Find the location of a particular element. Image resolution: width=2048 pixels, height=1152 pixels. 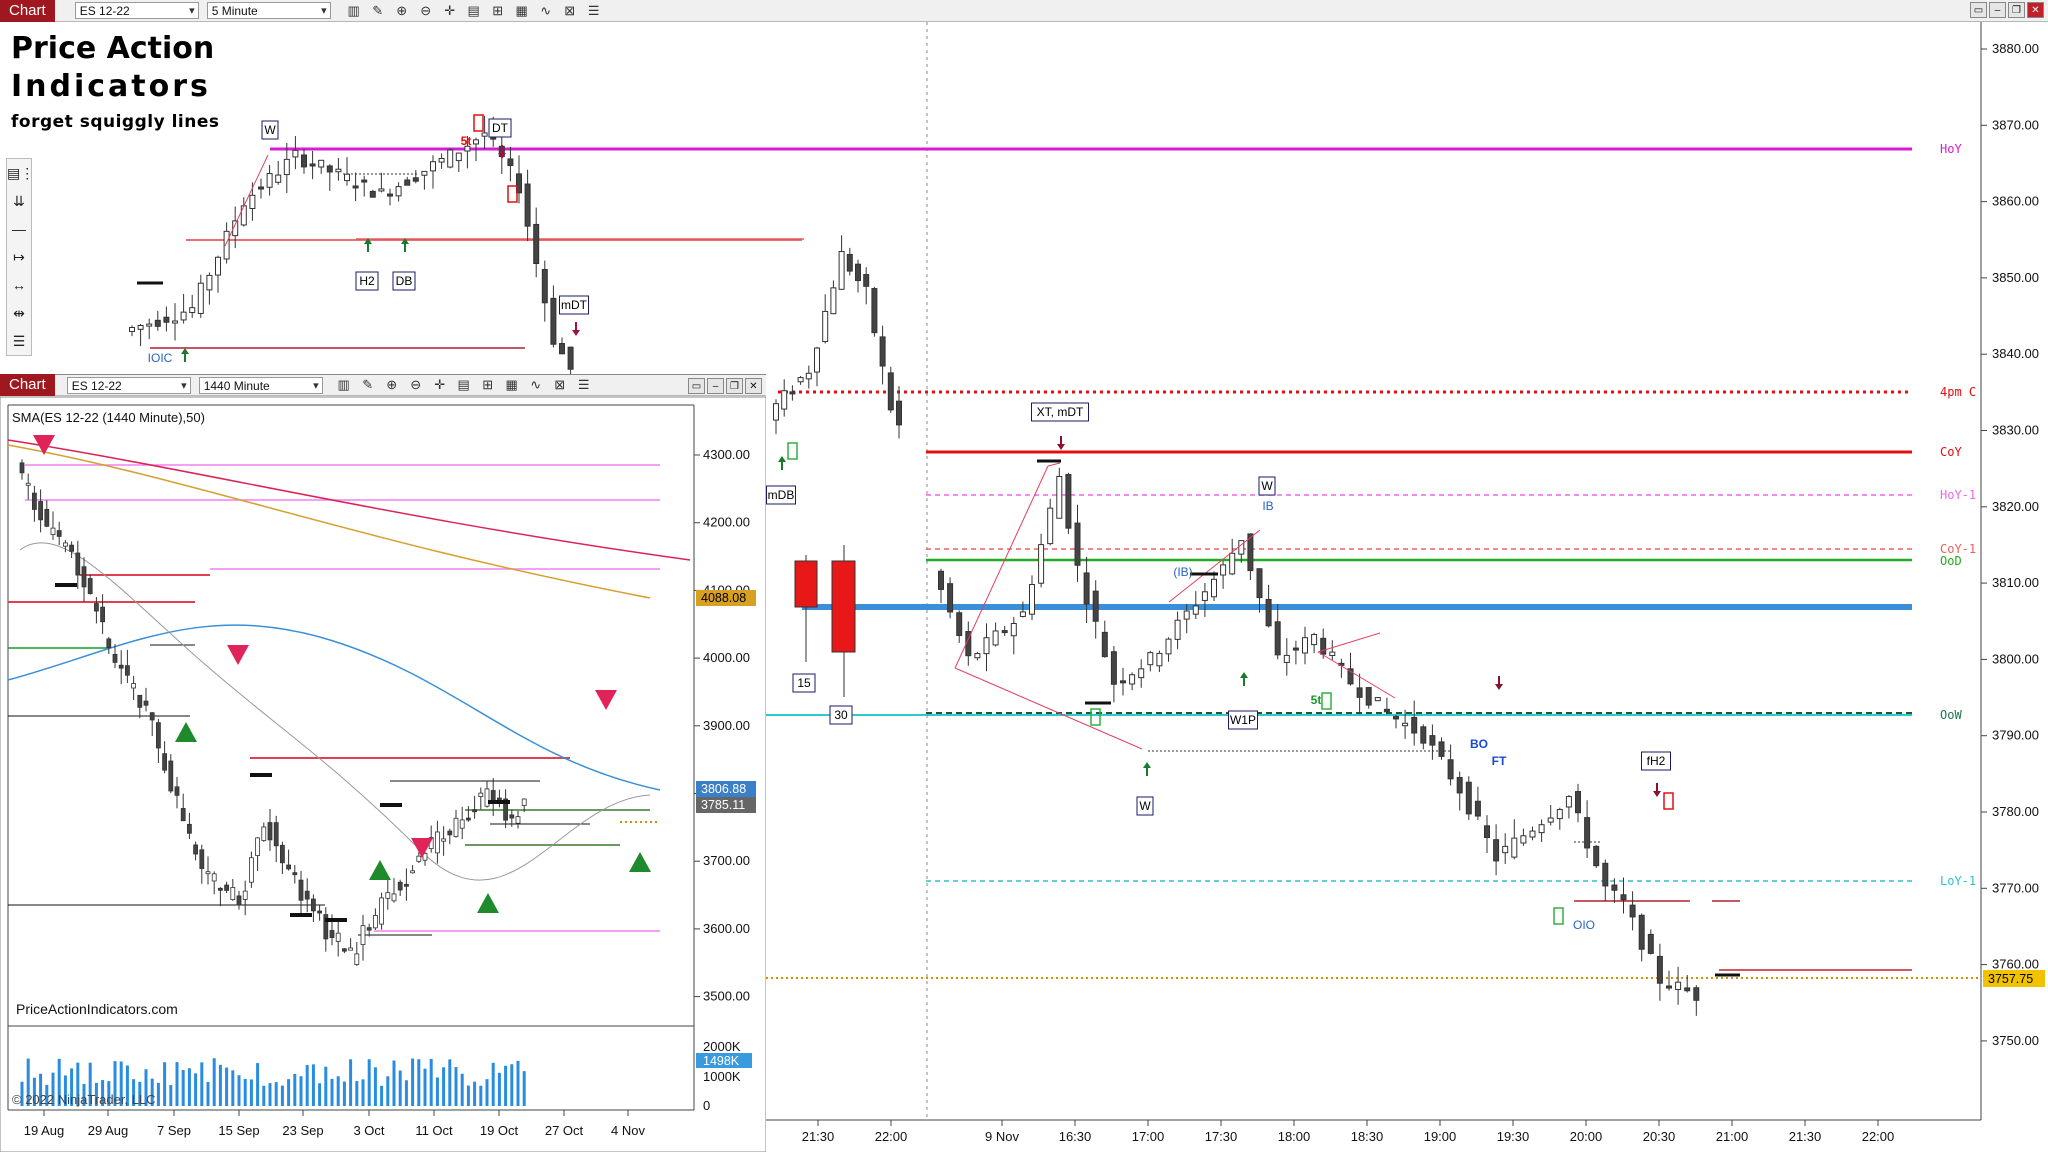

annotation-label: W is located at coordinates (1145, 806).